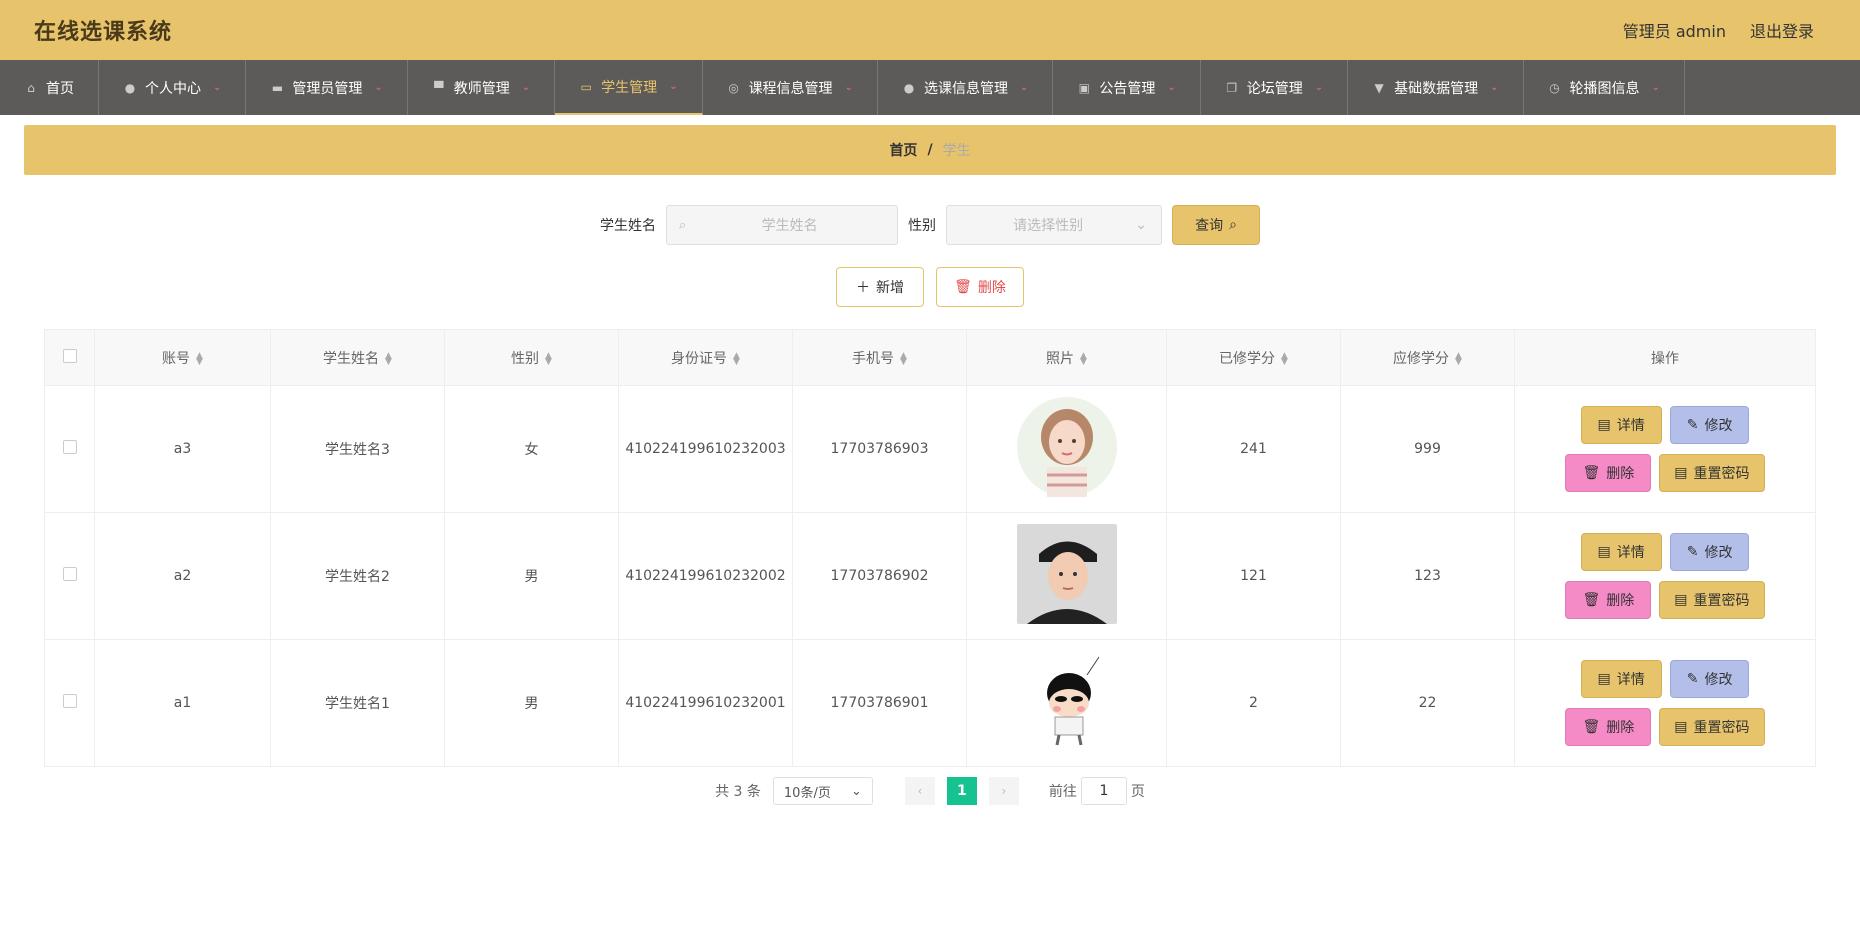 Image resolution: width=1860 pixels, height=935 pixels. What do you see at coordinates (879, 449) in the screenshot?
I see `cell-phone: 17703786903` at bounding box center [879, 449].